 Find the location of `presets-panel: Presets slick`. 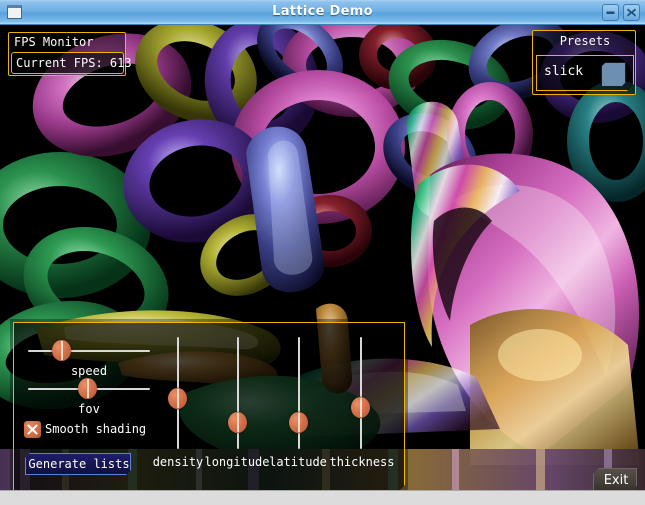

presets-panel: Presets slick is located at coordinates (584, 62).